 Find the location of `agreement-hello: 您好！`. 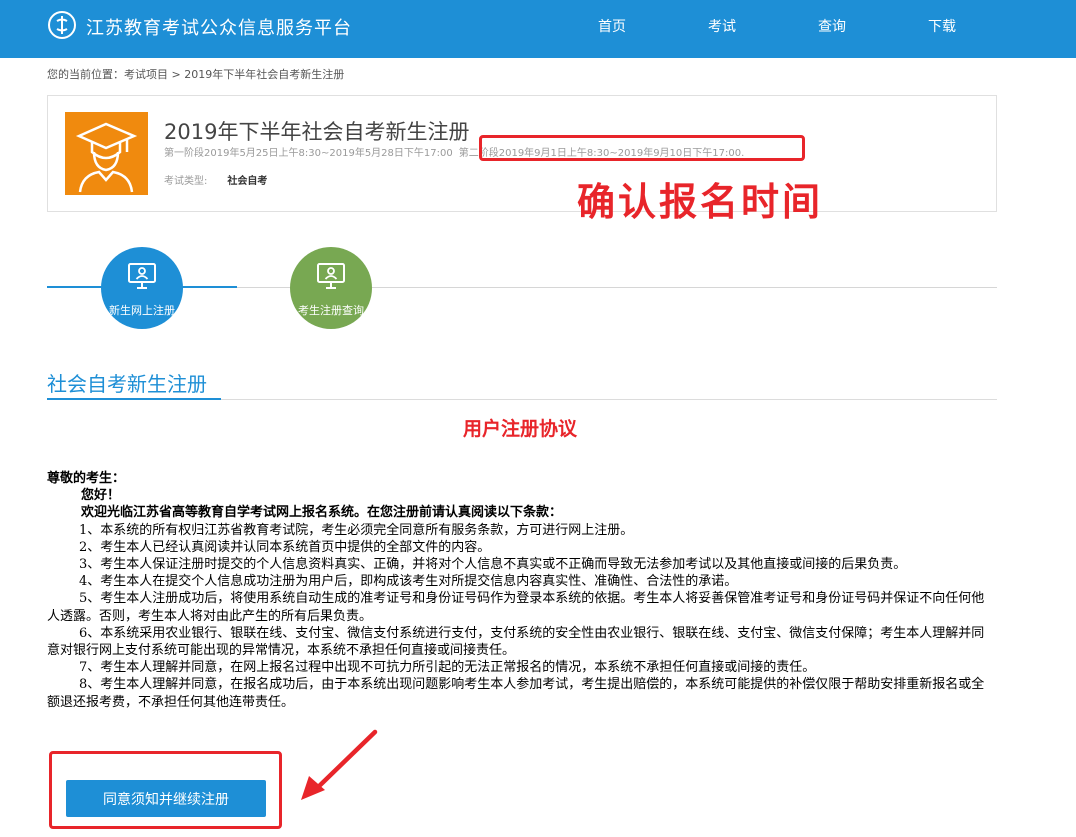

agreement-hello: 您好！ is located at coordinates (101, 496).